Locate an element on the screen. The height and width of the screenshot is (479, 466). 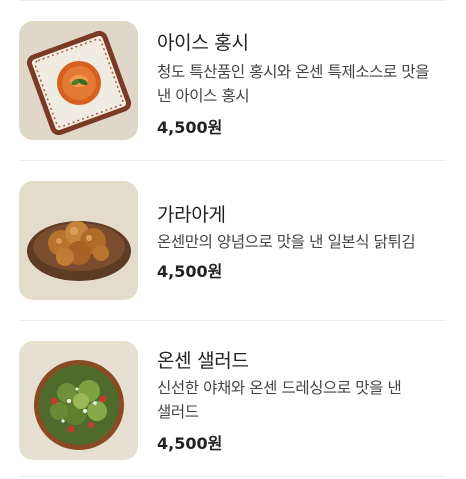
menu-item-description: 신선한 야채와 온센 드레싱으로 맛을 낸 샐러드 is located at coordinates (279, 400).